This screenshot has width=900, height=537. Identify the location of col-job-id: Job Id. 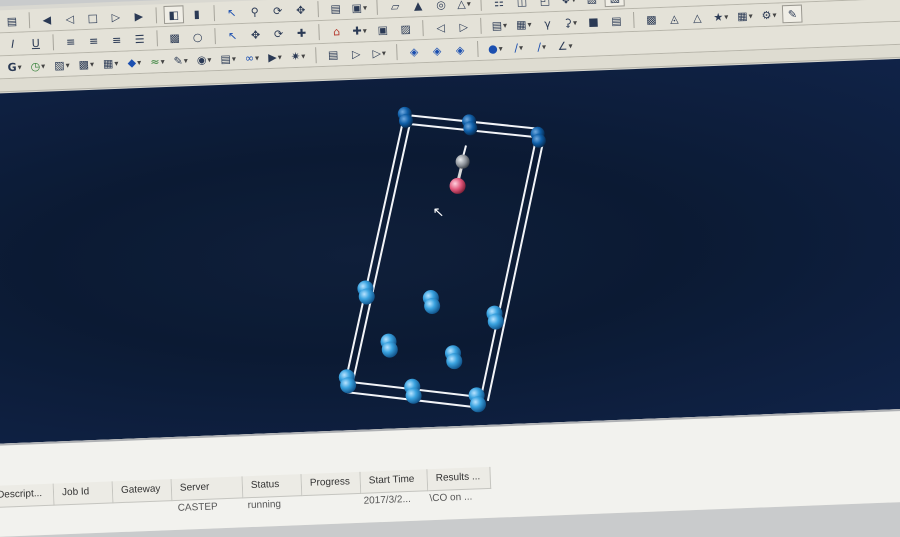
(84, 493).